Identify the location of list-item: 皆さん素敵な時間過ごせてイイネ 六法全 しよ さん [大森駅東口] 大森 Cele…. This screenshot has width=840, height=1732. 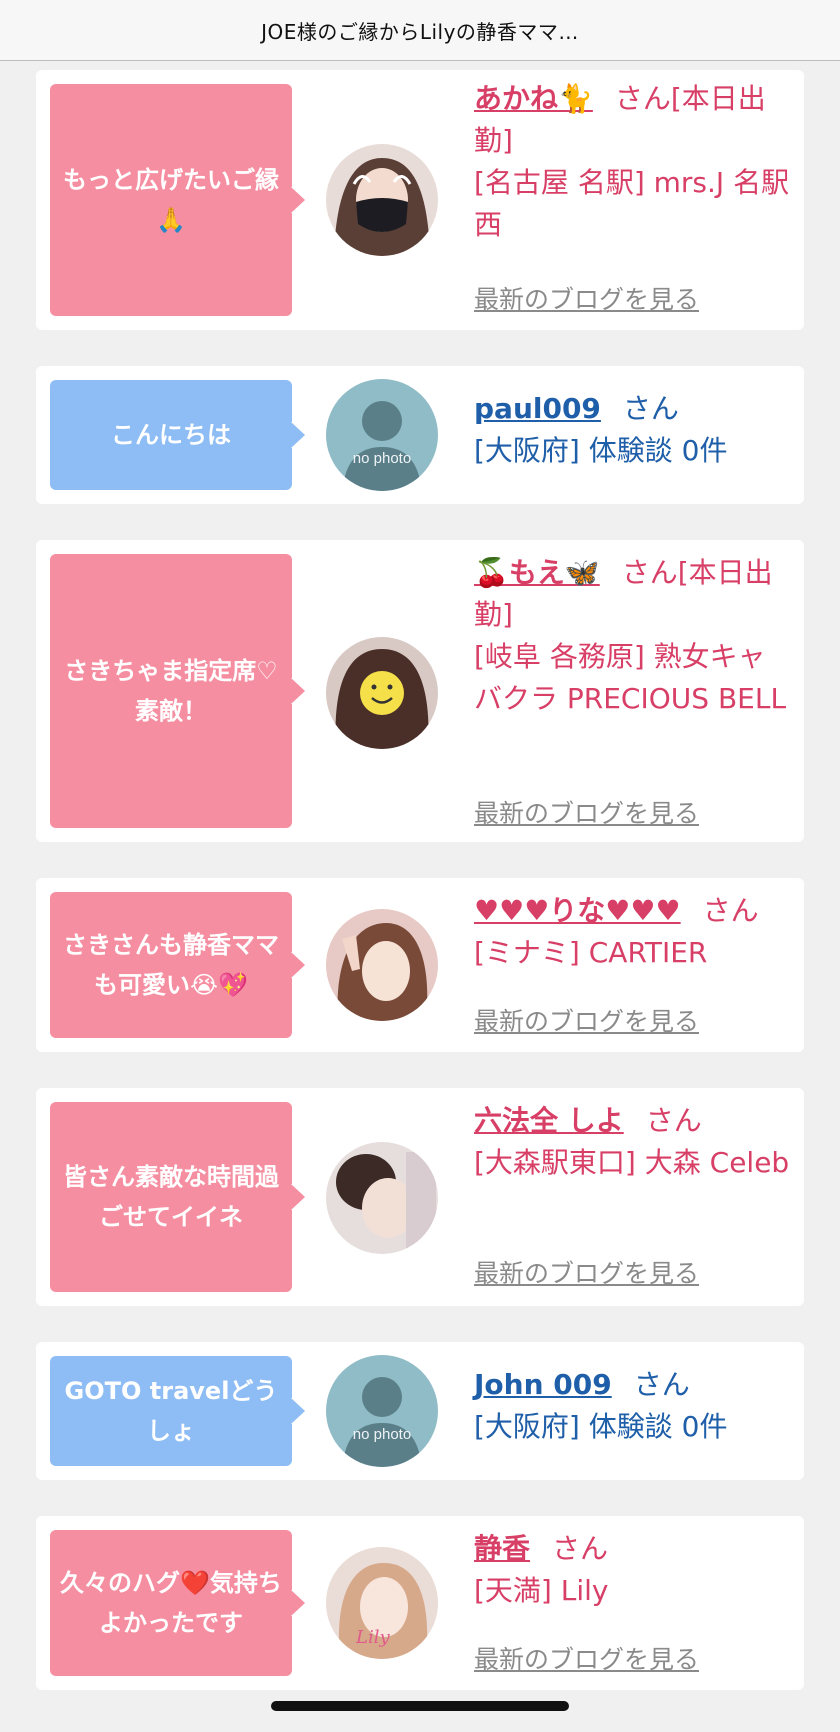
(420, 1197).